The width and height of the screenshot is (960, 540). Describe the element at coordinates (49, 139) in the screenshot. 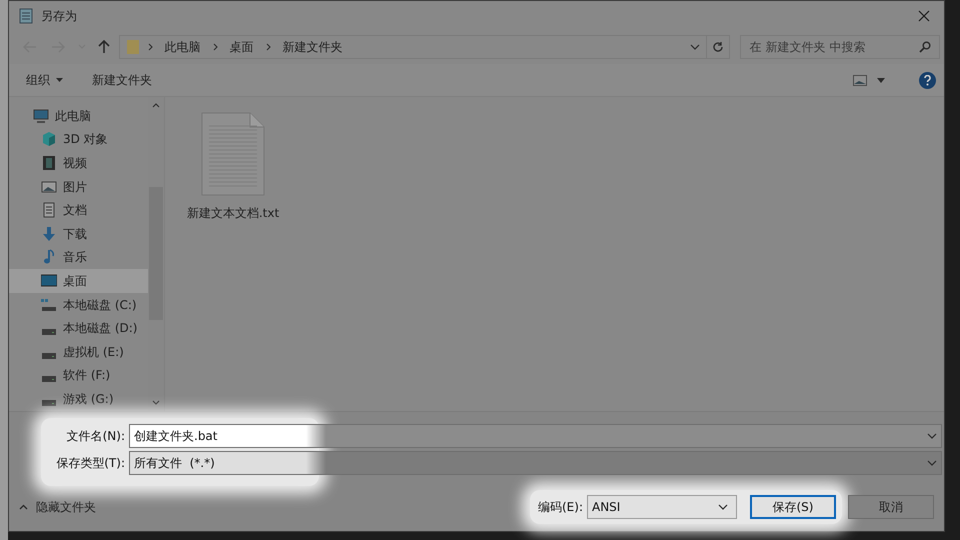

I see `cube-icon` at that location.